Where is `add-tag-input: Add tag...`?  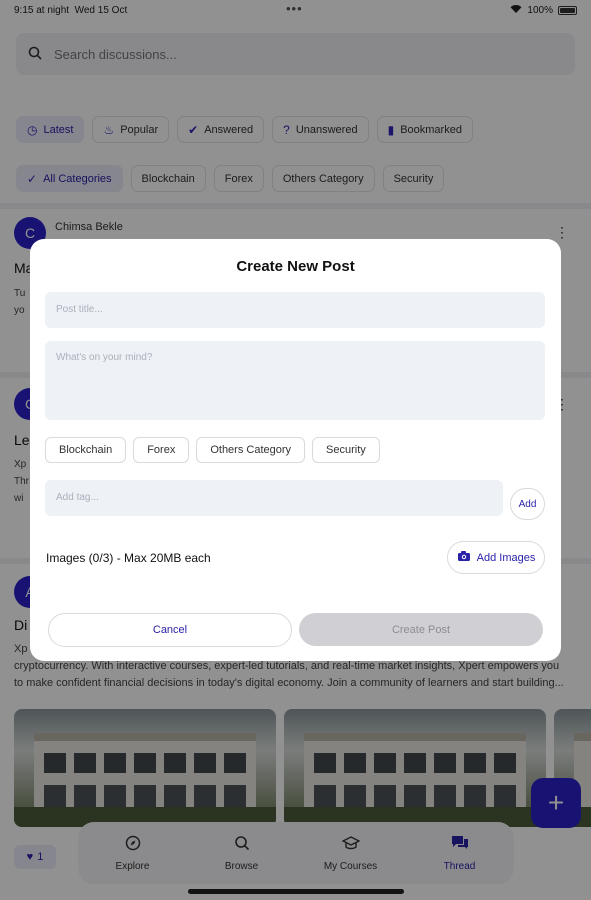
add-tag-input: Add tag... is located at coordinates (274, 498).